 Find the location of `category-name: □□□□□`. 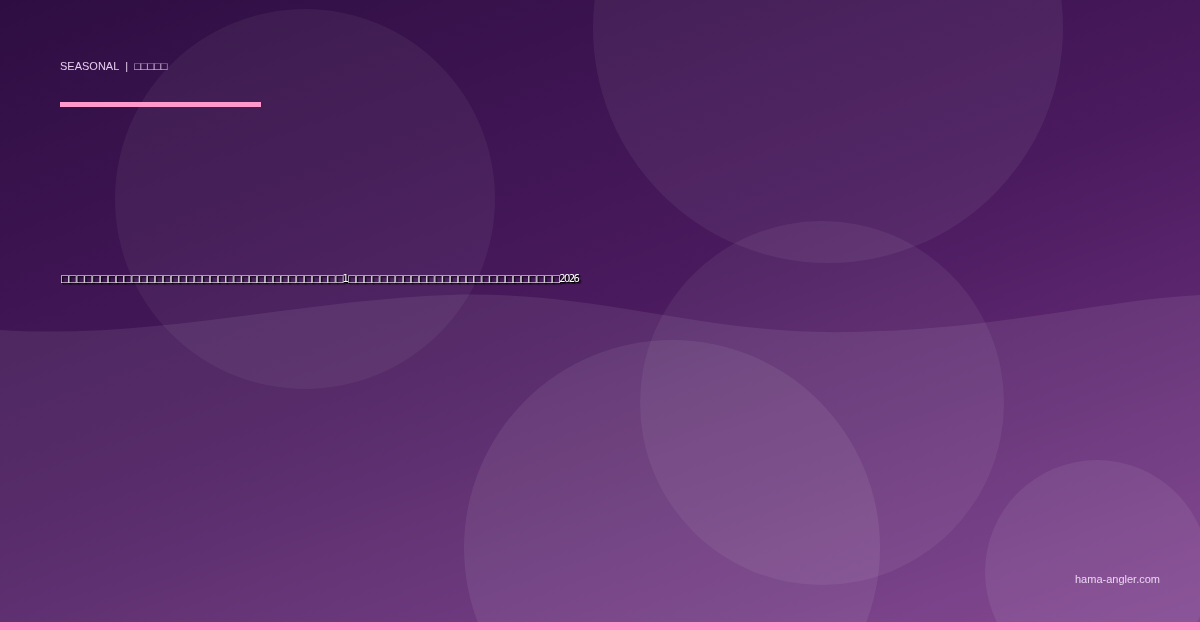

category-name: □□□□□ is located at coordinates (151, 66).